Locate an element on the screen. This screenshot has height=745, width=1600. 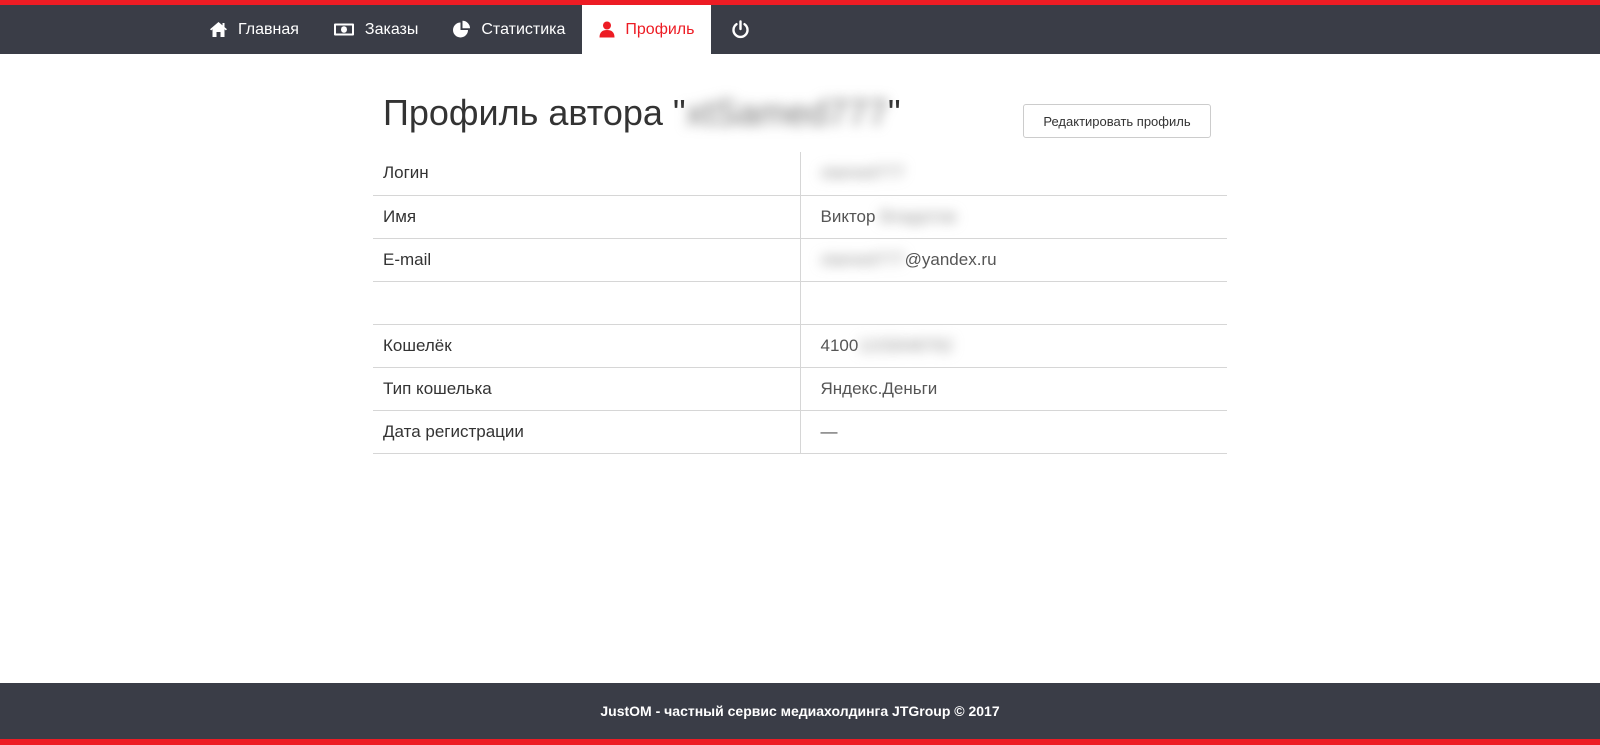
row-value-login: xtamed777 is located at coordinates (1013, 174).